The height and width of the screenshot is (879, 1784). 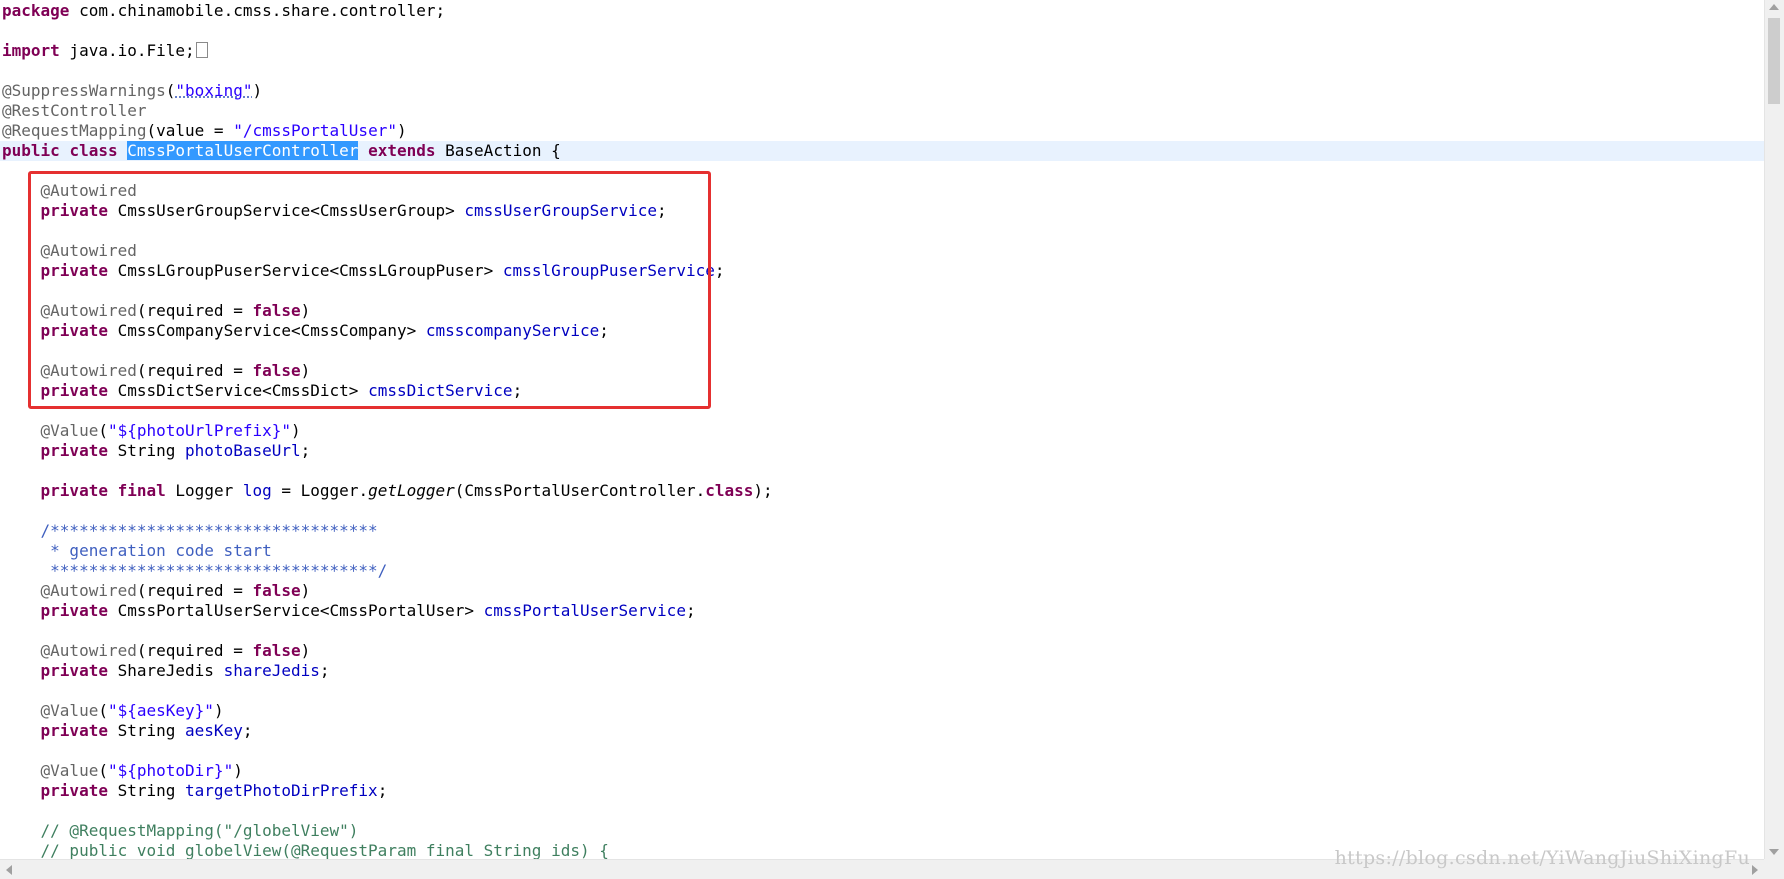 What do you see at coordinates (883, 711) in the screenshot?
I see `code-line: @Value("${aesKey}")` at bounding box center [883, 711].